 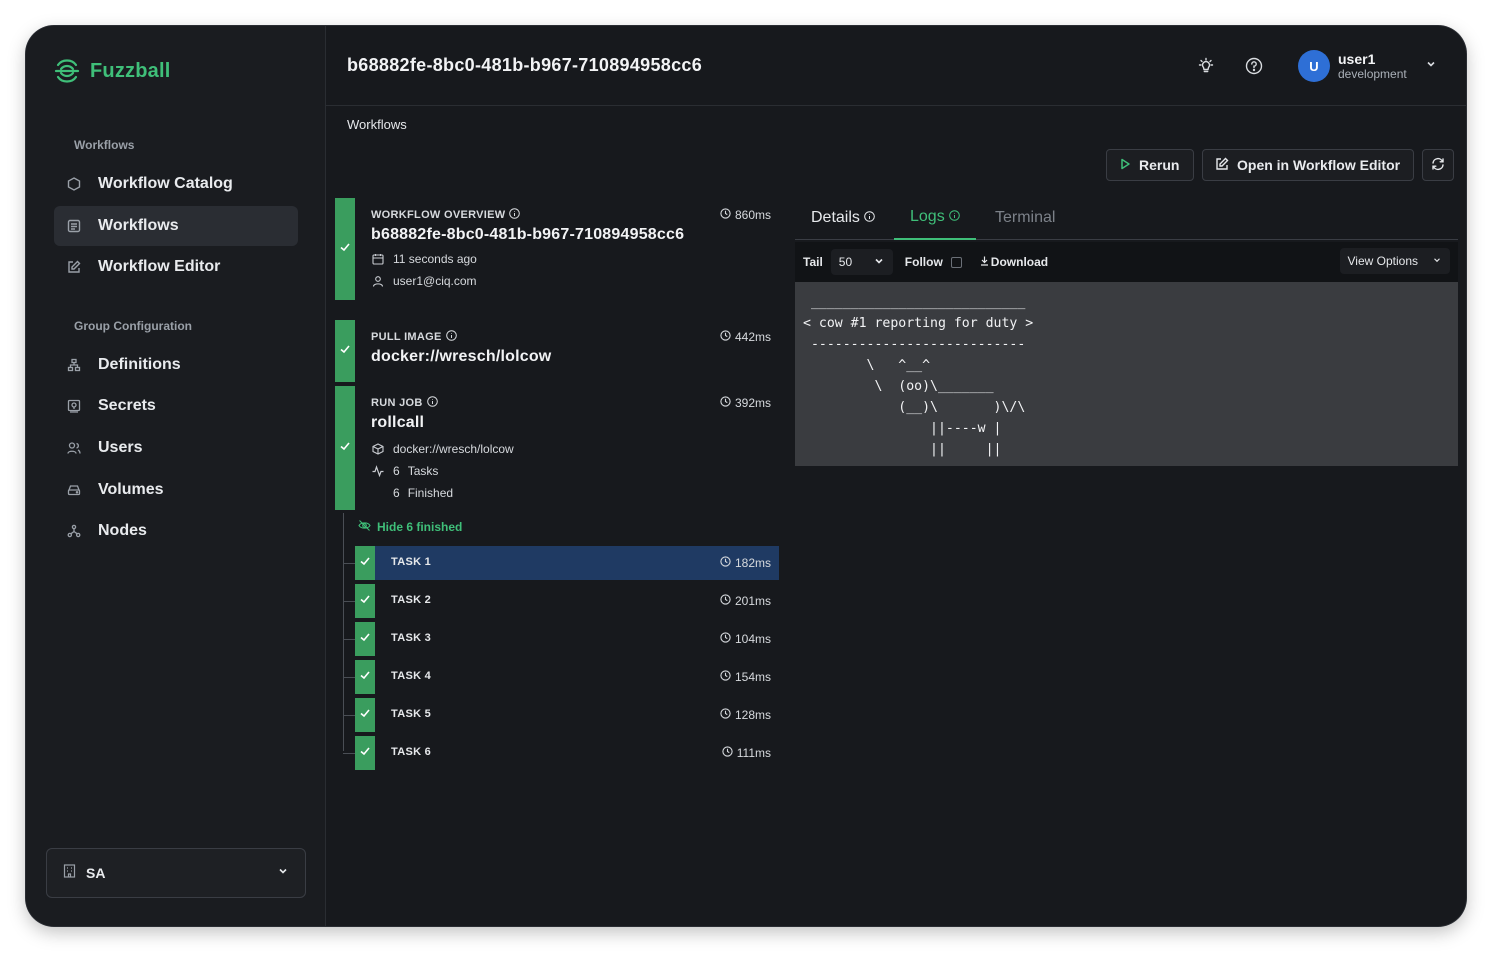 I want to click on view-options-dropdown: View Options, so click(x=1394, y=261).